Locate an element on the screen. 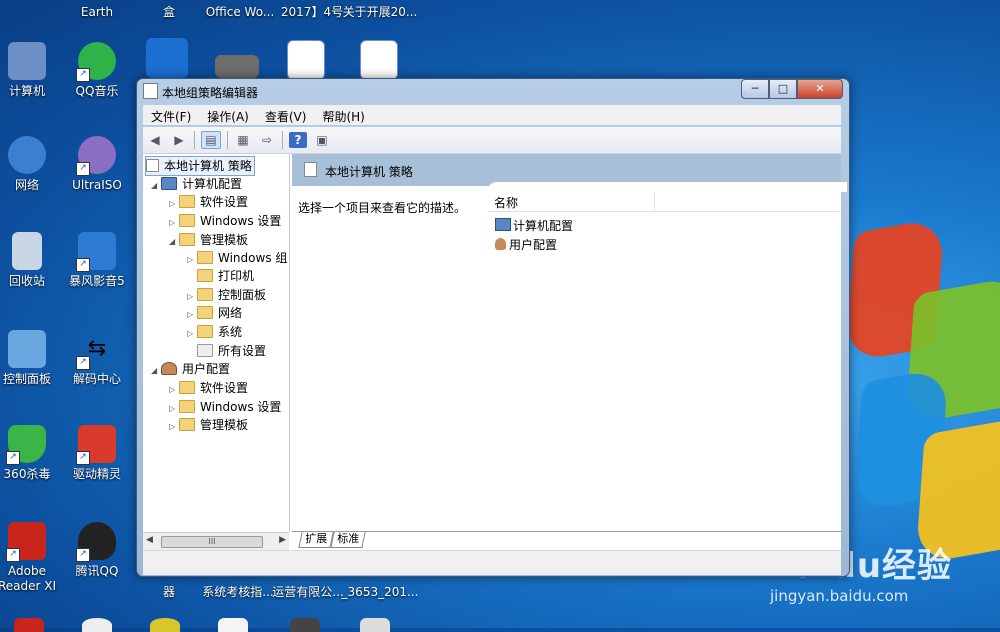 The height and width of the screenshot is (632, 1000). tree-item-uc-admin: ▷ 管理模板 is located at coordinates (208, 425).